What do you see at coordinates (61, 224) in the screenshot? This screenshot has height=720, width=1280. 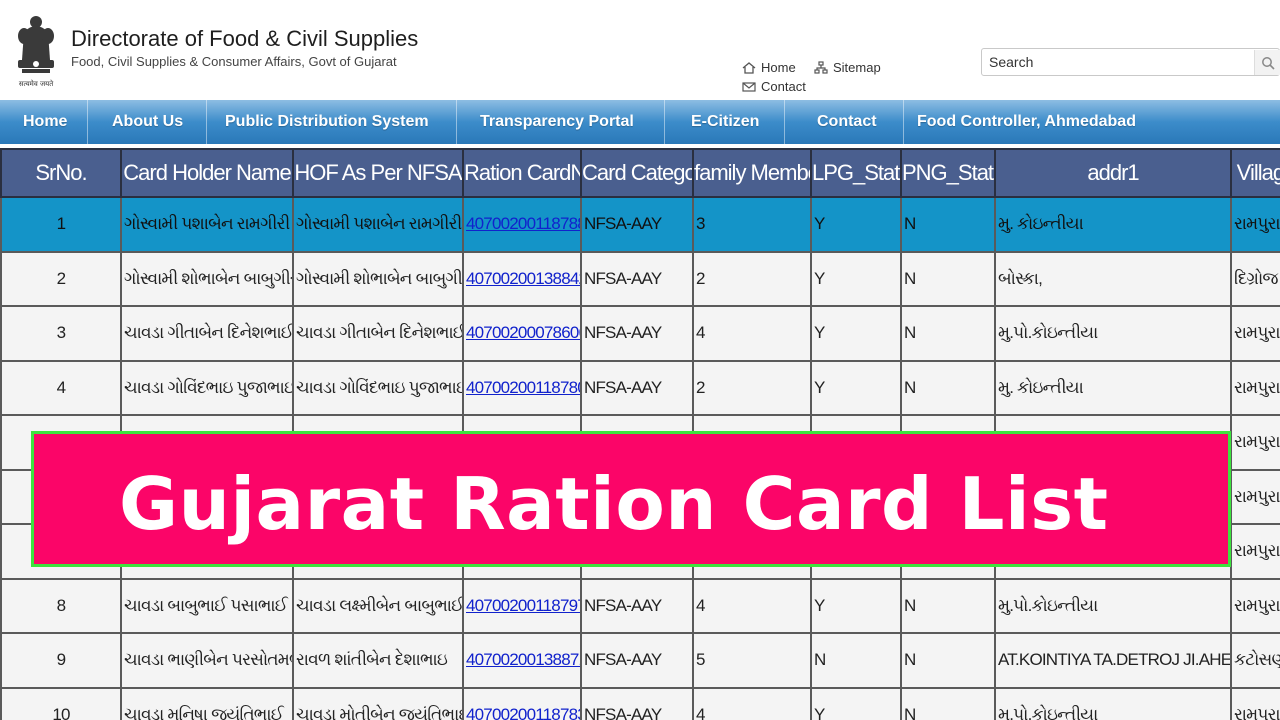 I see `table-cell: 1` at bounding box center [61, 224].